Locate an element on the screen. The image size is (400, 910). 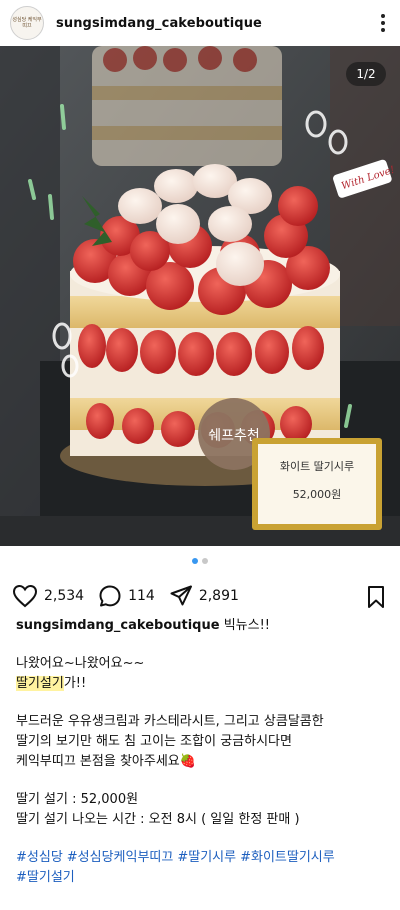
post-header: 성심당 케익부띠끄 sungsimdang_cakeboutique is located at coordinates (200, 23).